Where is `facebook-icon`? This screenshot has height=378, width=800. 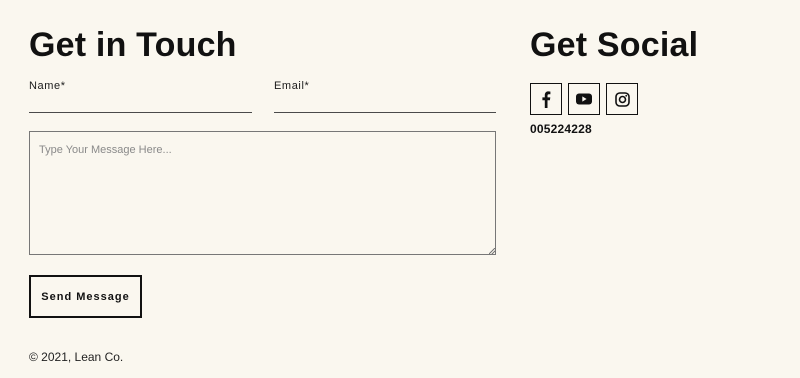
facebook-icon is located at coordinates (546, 99).